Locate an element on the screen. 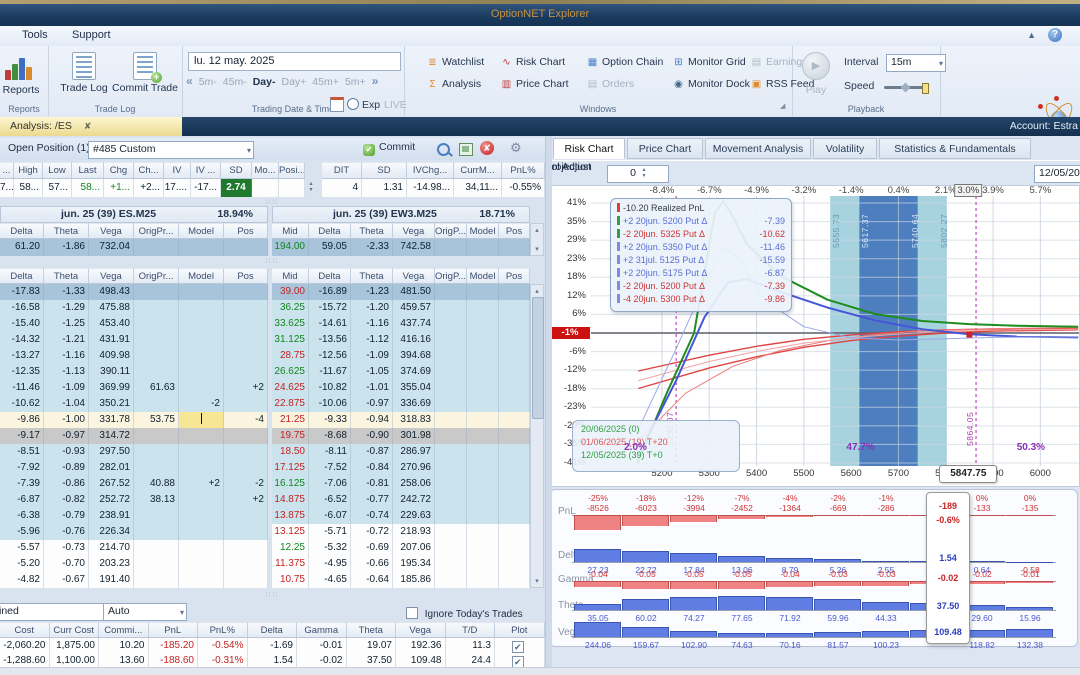 This screenshot has height=675, width=1080. expiry-summary-row-ew3: 194.00 59.05 -2.33 742.58 is located at coordinates (401, 247).